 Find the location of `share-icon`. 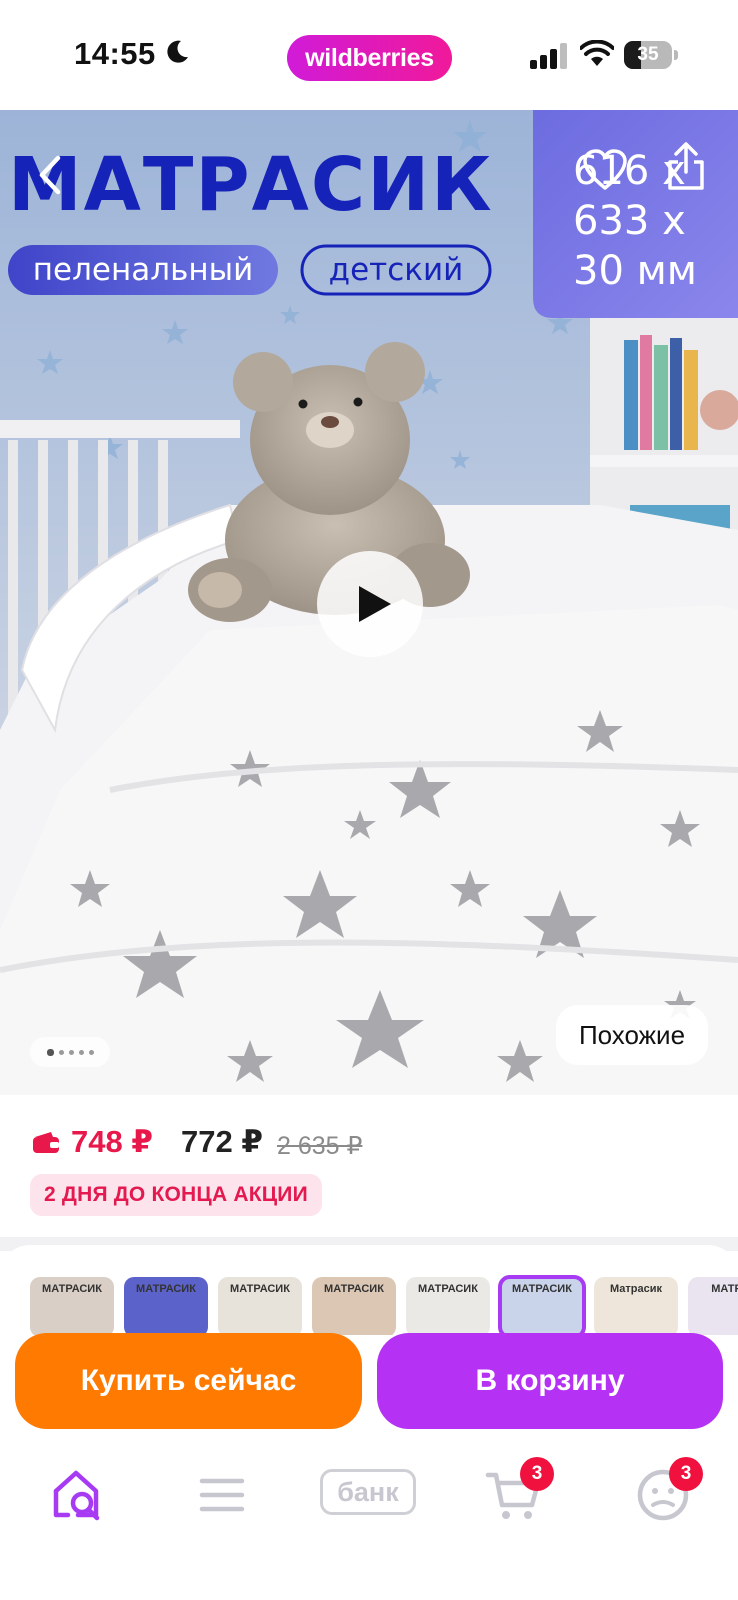

share-icon is located at coordinates (686, 166).